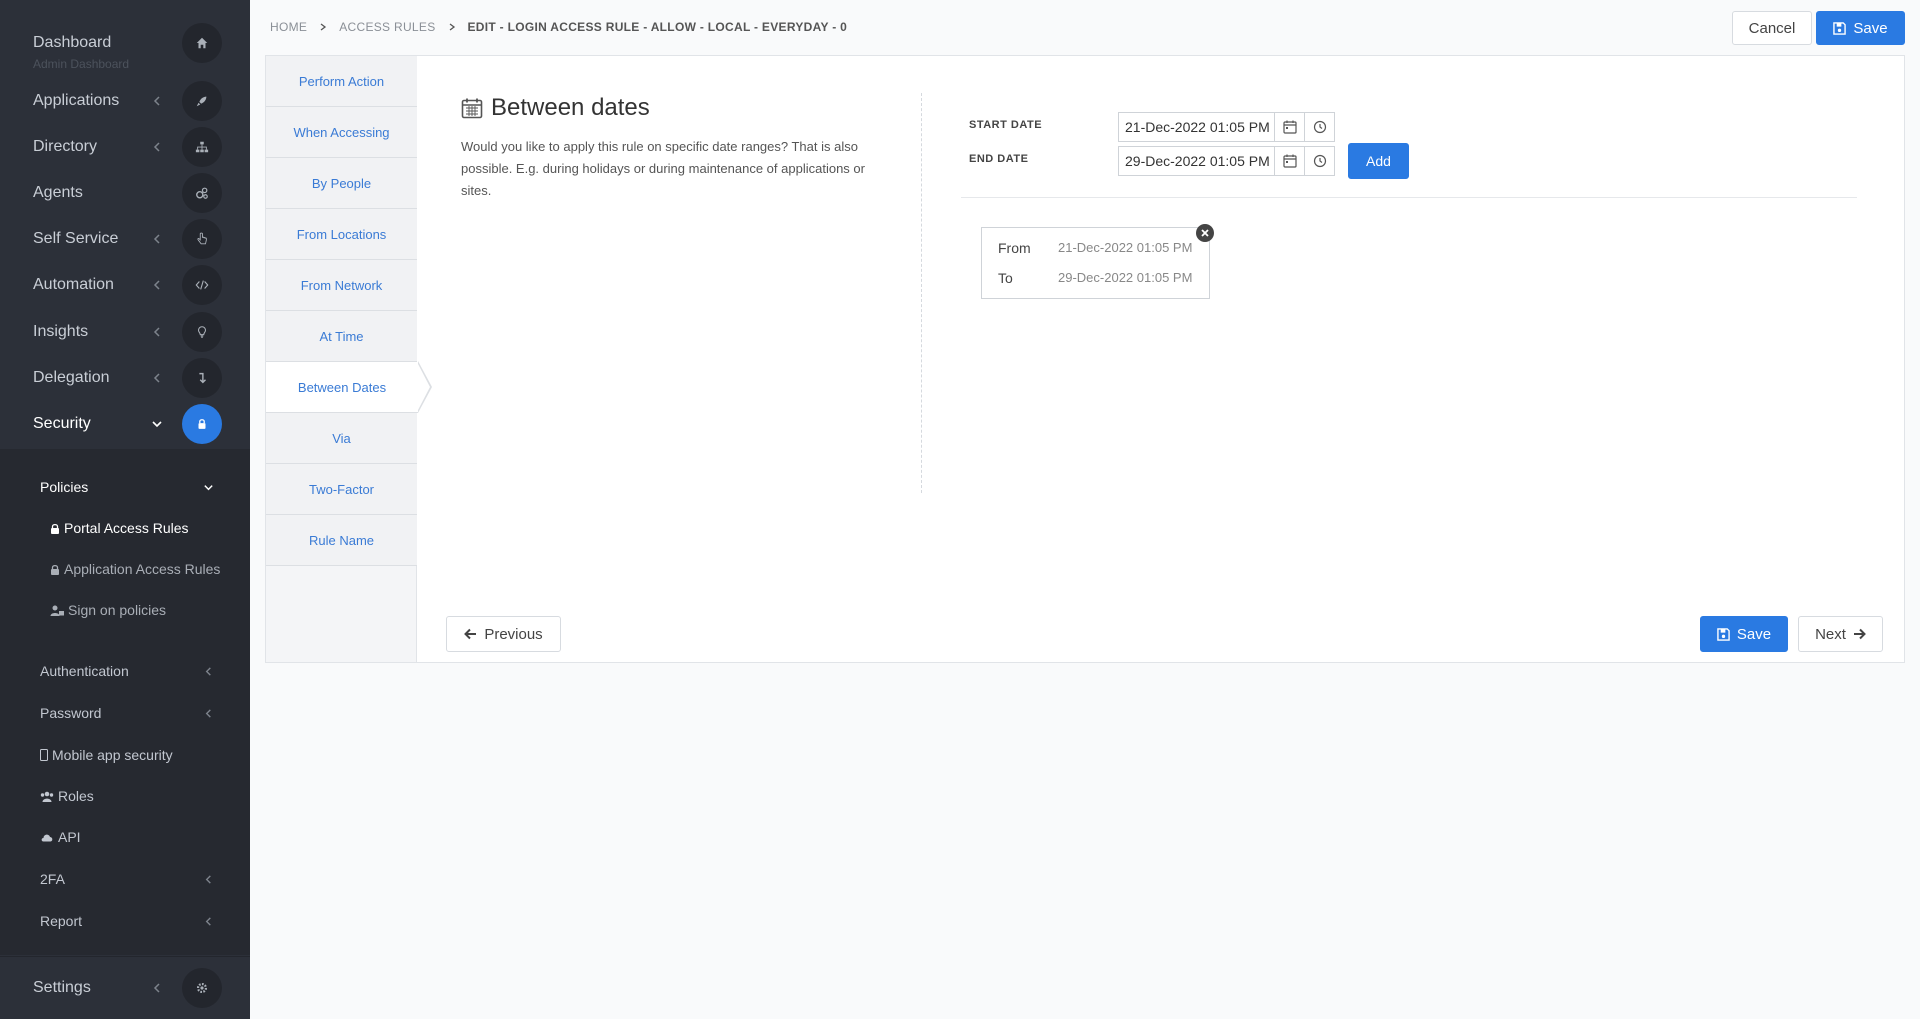  I want to click on footer-save-button: Save, so click(1744, 634).